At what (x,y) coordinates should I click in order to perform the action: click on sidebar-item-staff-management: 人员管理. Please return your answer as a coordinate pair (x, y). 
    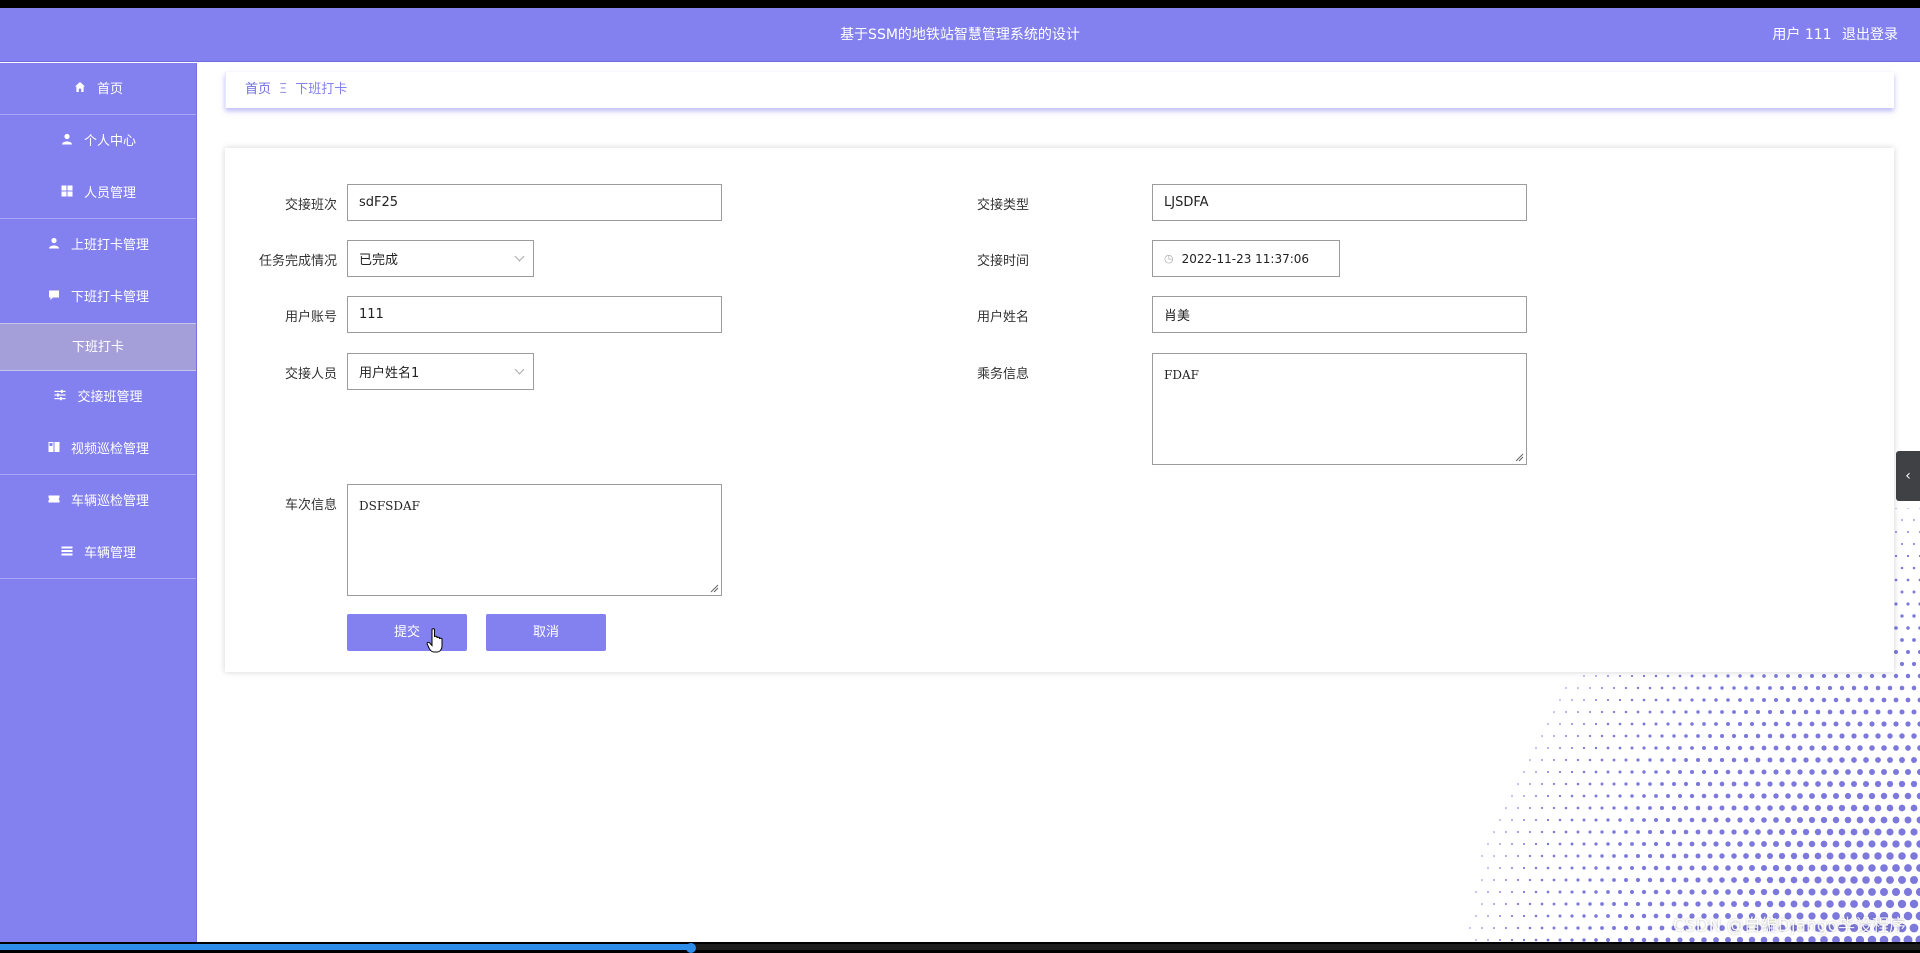
    Looking at the image, I should click on (98, 193).